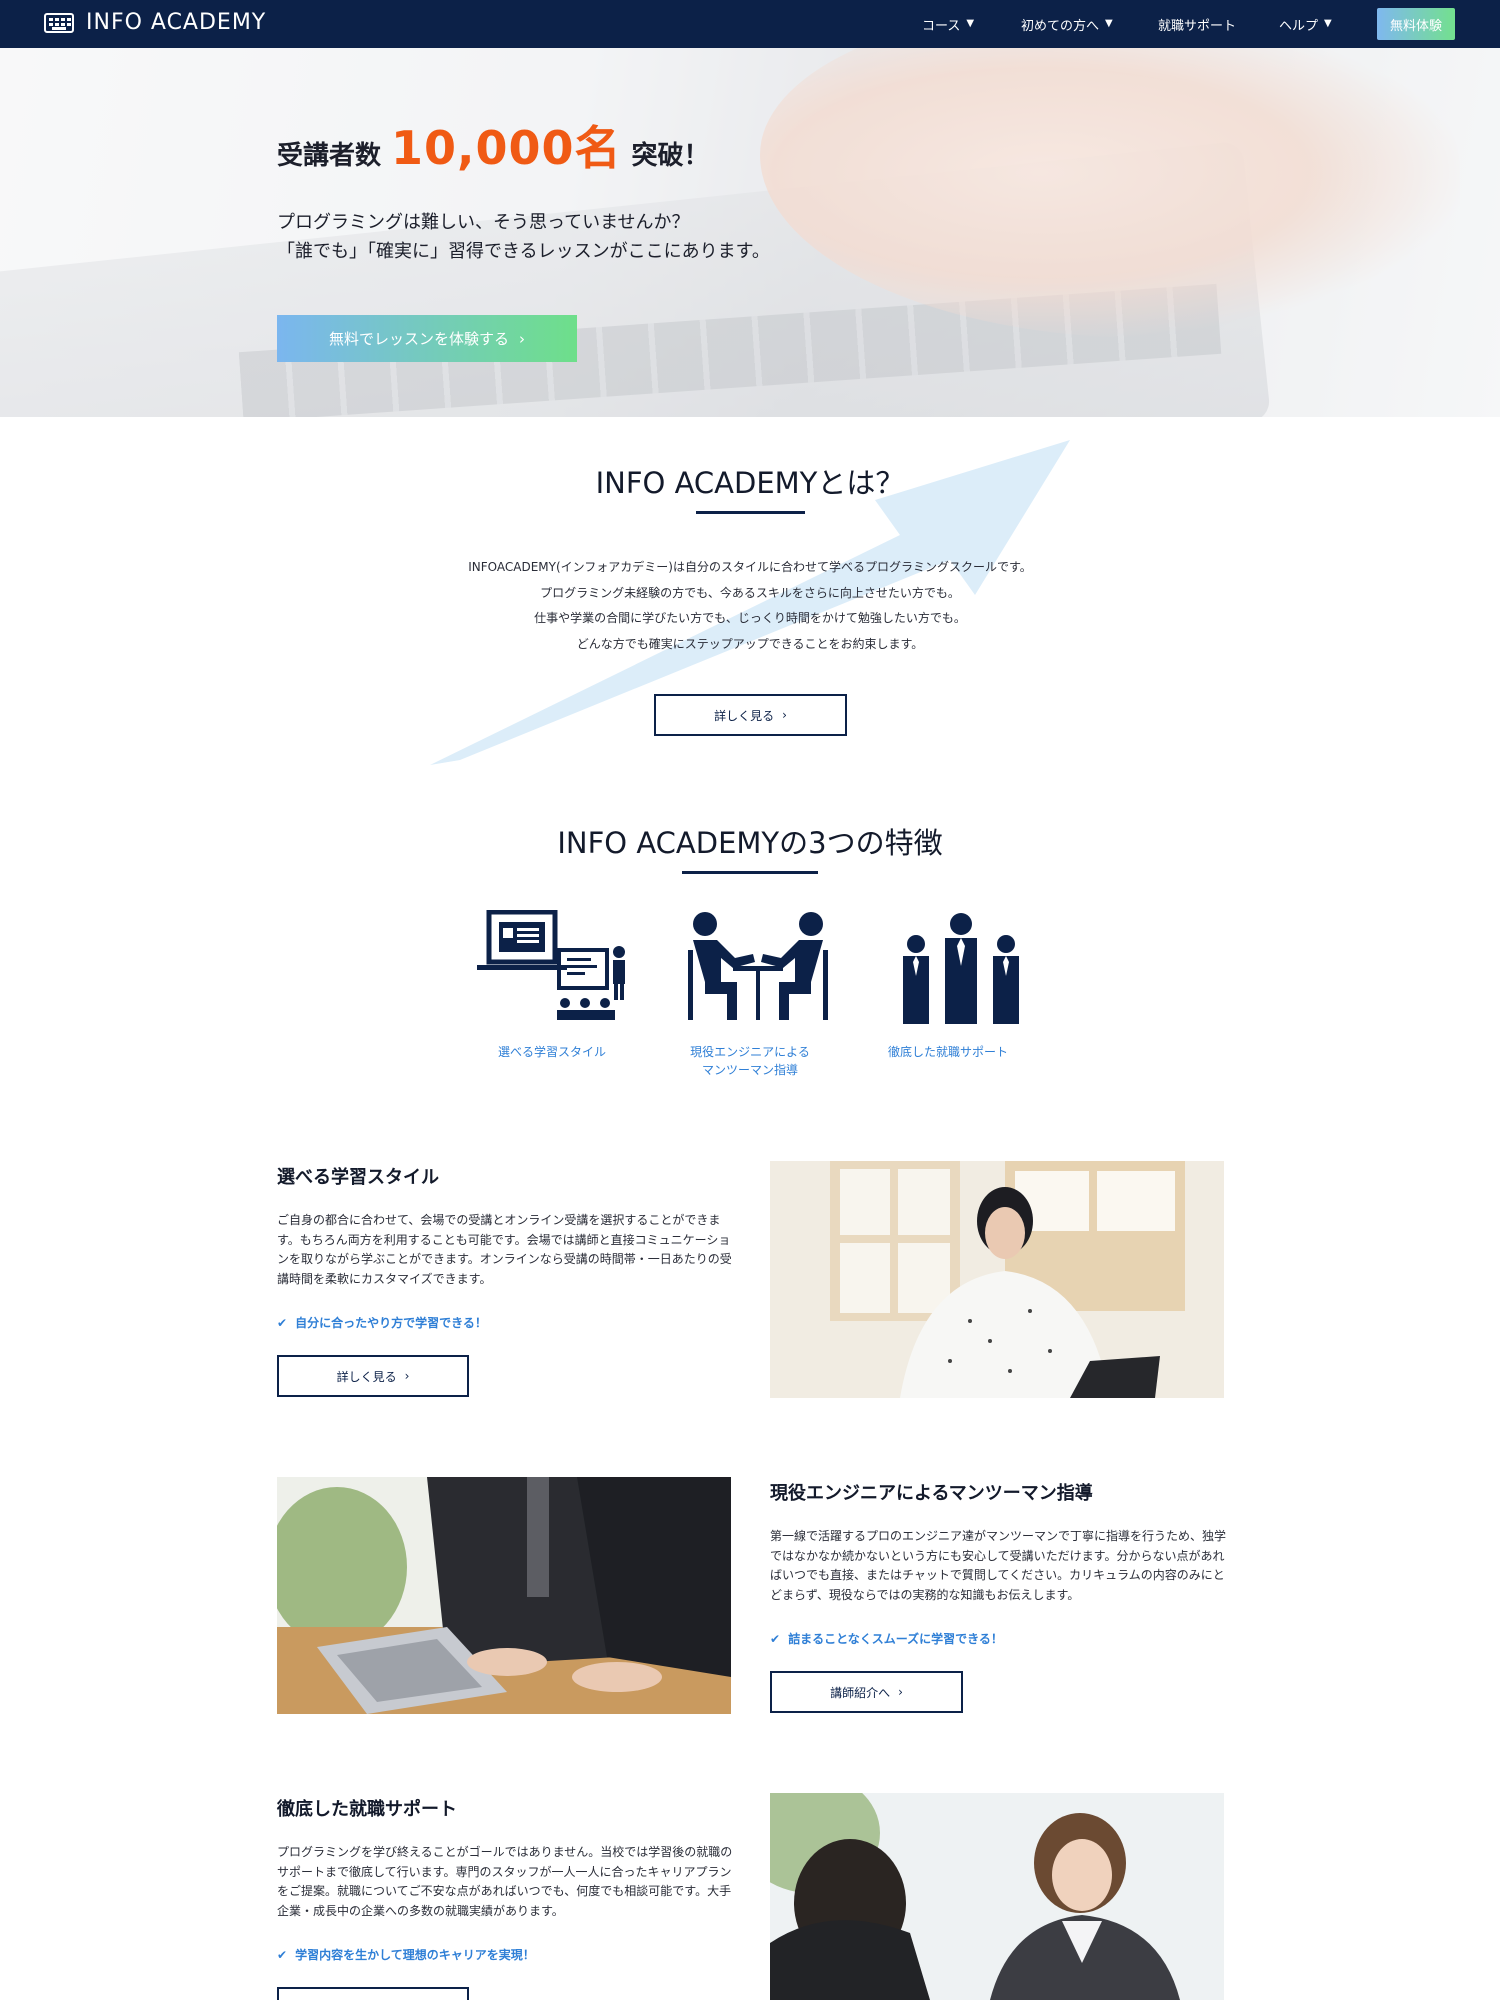  Describe the element at coordinates (366, 1376) in the screenshot. I see `button-label: 詳しく見る` at that location.